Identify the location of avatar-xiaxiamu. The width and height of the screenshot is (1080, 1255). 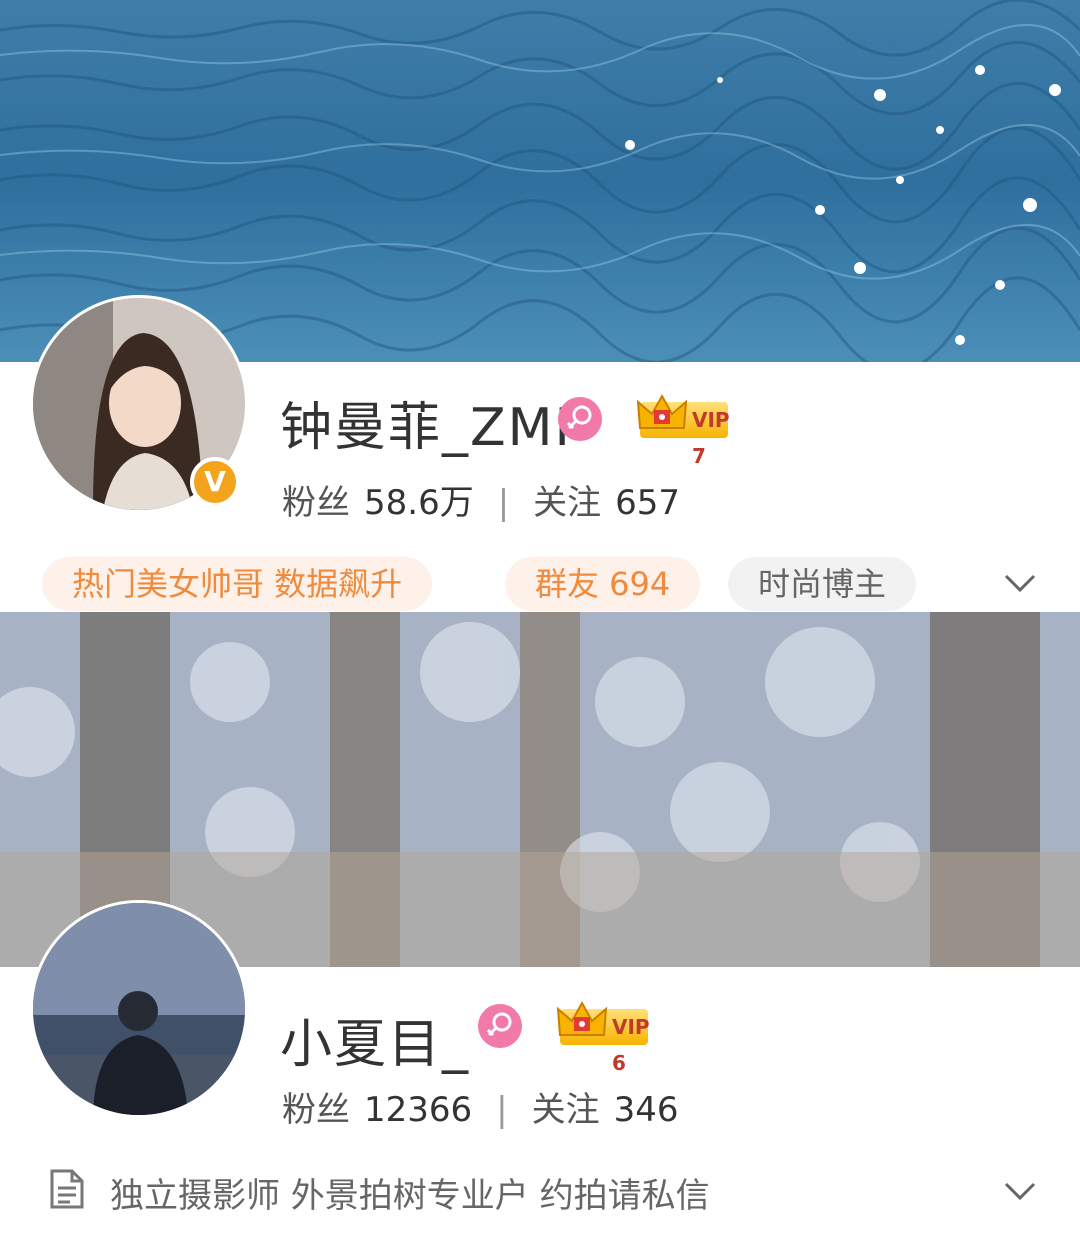
(139, 1009).